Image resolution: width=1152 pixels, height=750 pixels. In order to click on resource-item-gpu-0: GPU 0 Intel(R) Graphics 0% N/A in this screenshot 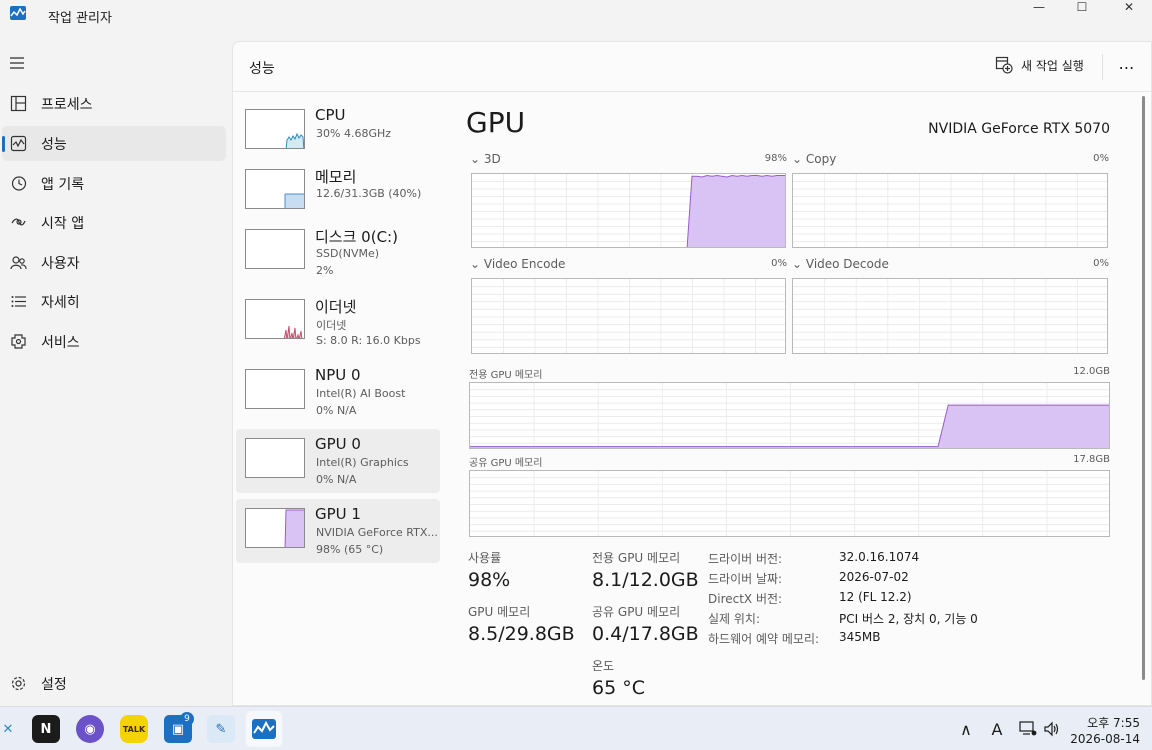, I will do `click(338, 461)`.